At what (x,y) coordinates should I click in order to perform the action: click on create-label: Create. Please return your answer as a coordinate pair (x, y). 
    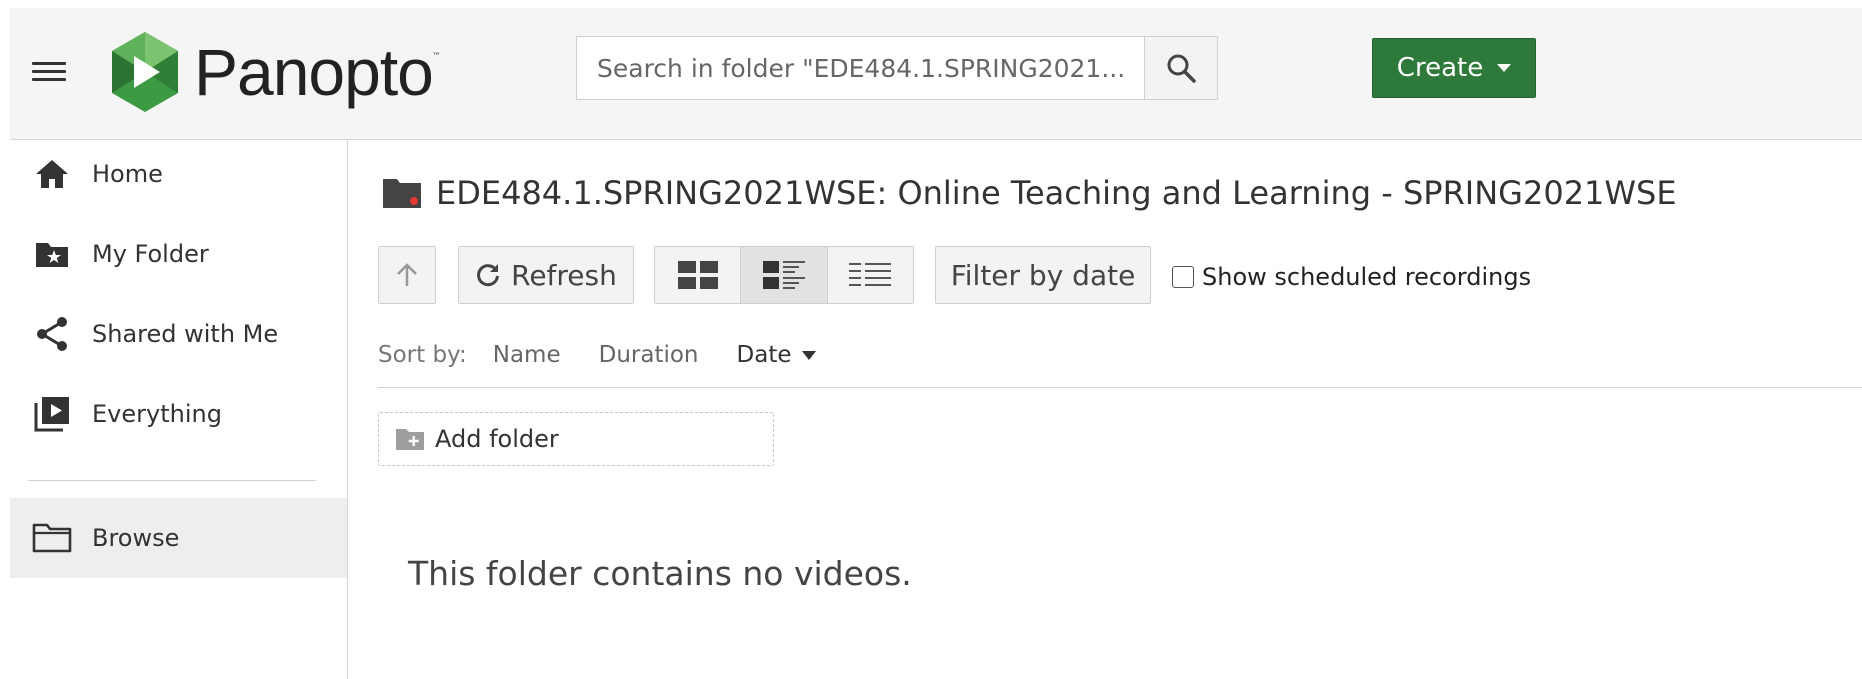
    Looking at the image, I should click on (1440, 68).